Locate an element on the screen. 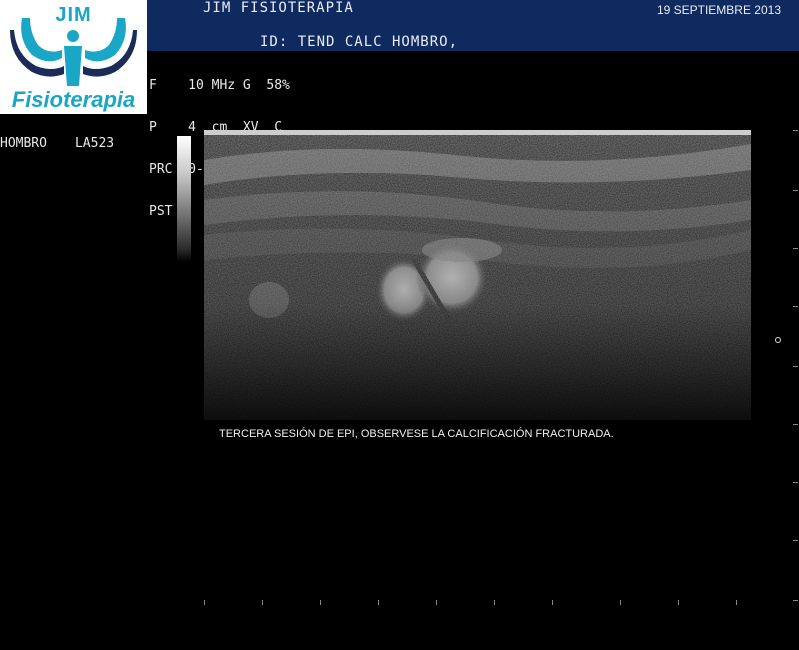 The width and height of the screenshot is (799, 650). patient-id: ID: TEND CALC HOMBRO, is located at coordinates (359, 42).